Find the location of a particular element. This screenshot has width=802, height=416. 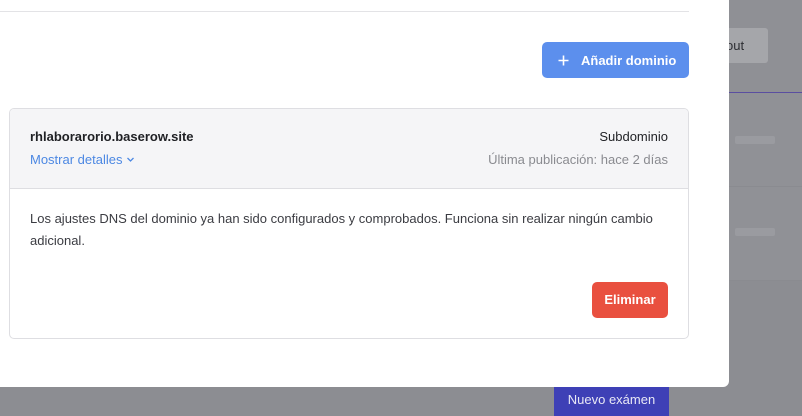

last-publication: Última publicación: hace 2 días is located at coordinates (578, 159).